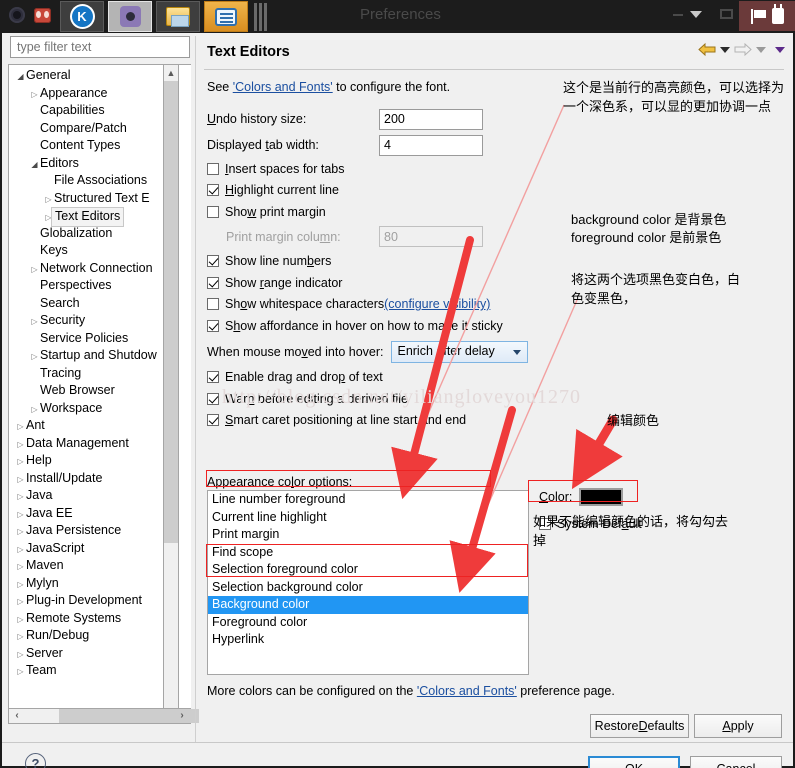  Describe the element at coordinates (431, 236) in the screenshot. I see `print-margin-column-input` at that location.